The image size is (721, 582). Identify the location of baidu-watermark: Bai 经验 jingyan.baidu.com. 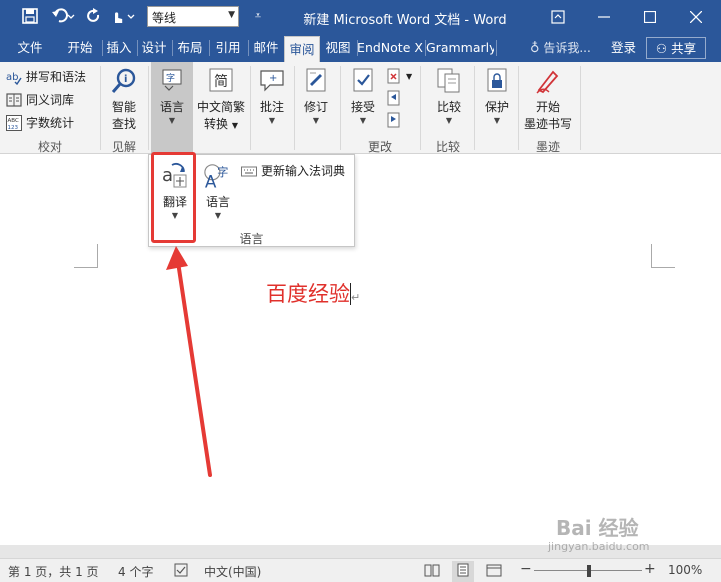
(618, 535).